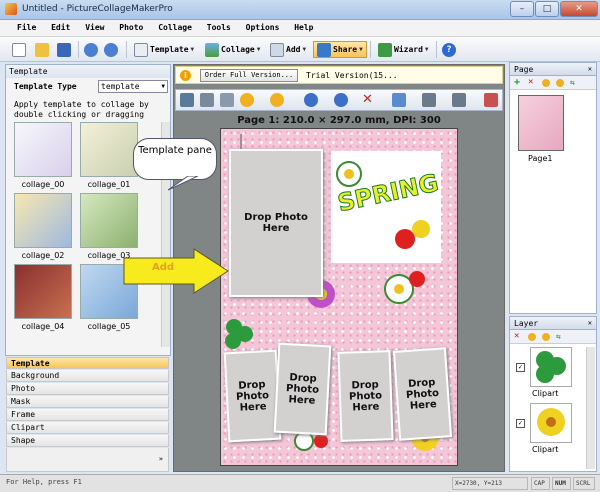 This screenshot has width=600, height=492. What do you see at coordinates (561, 483) in the screenshot?
I see `status-num: NUM` at bounding box center [561, 483].